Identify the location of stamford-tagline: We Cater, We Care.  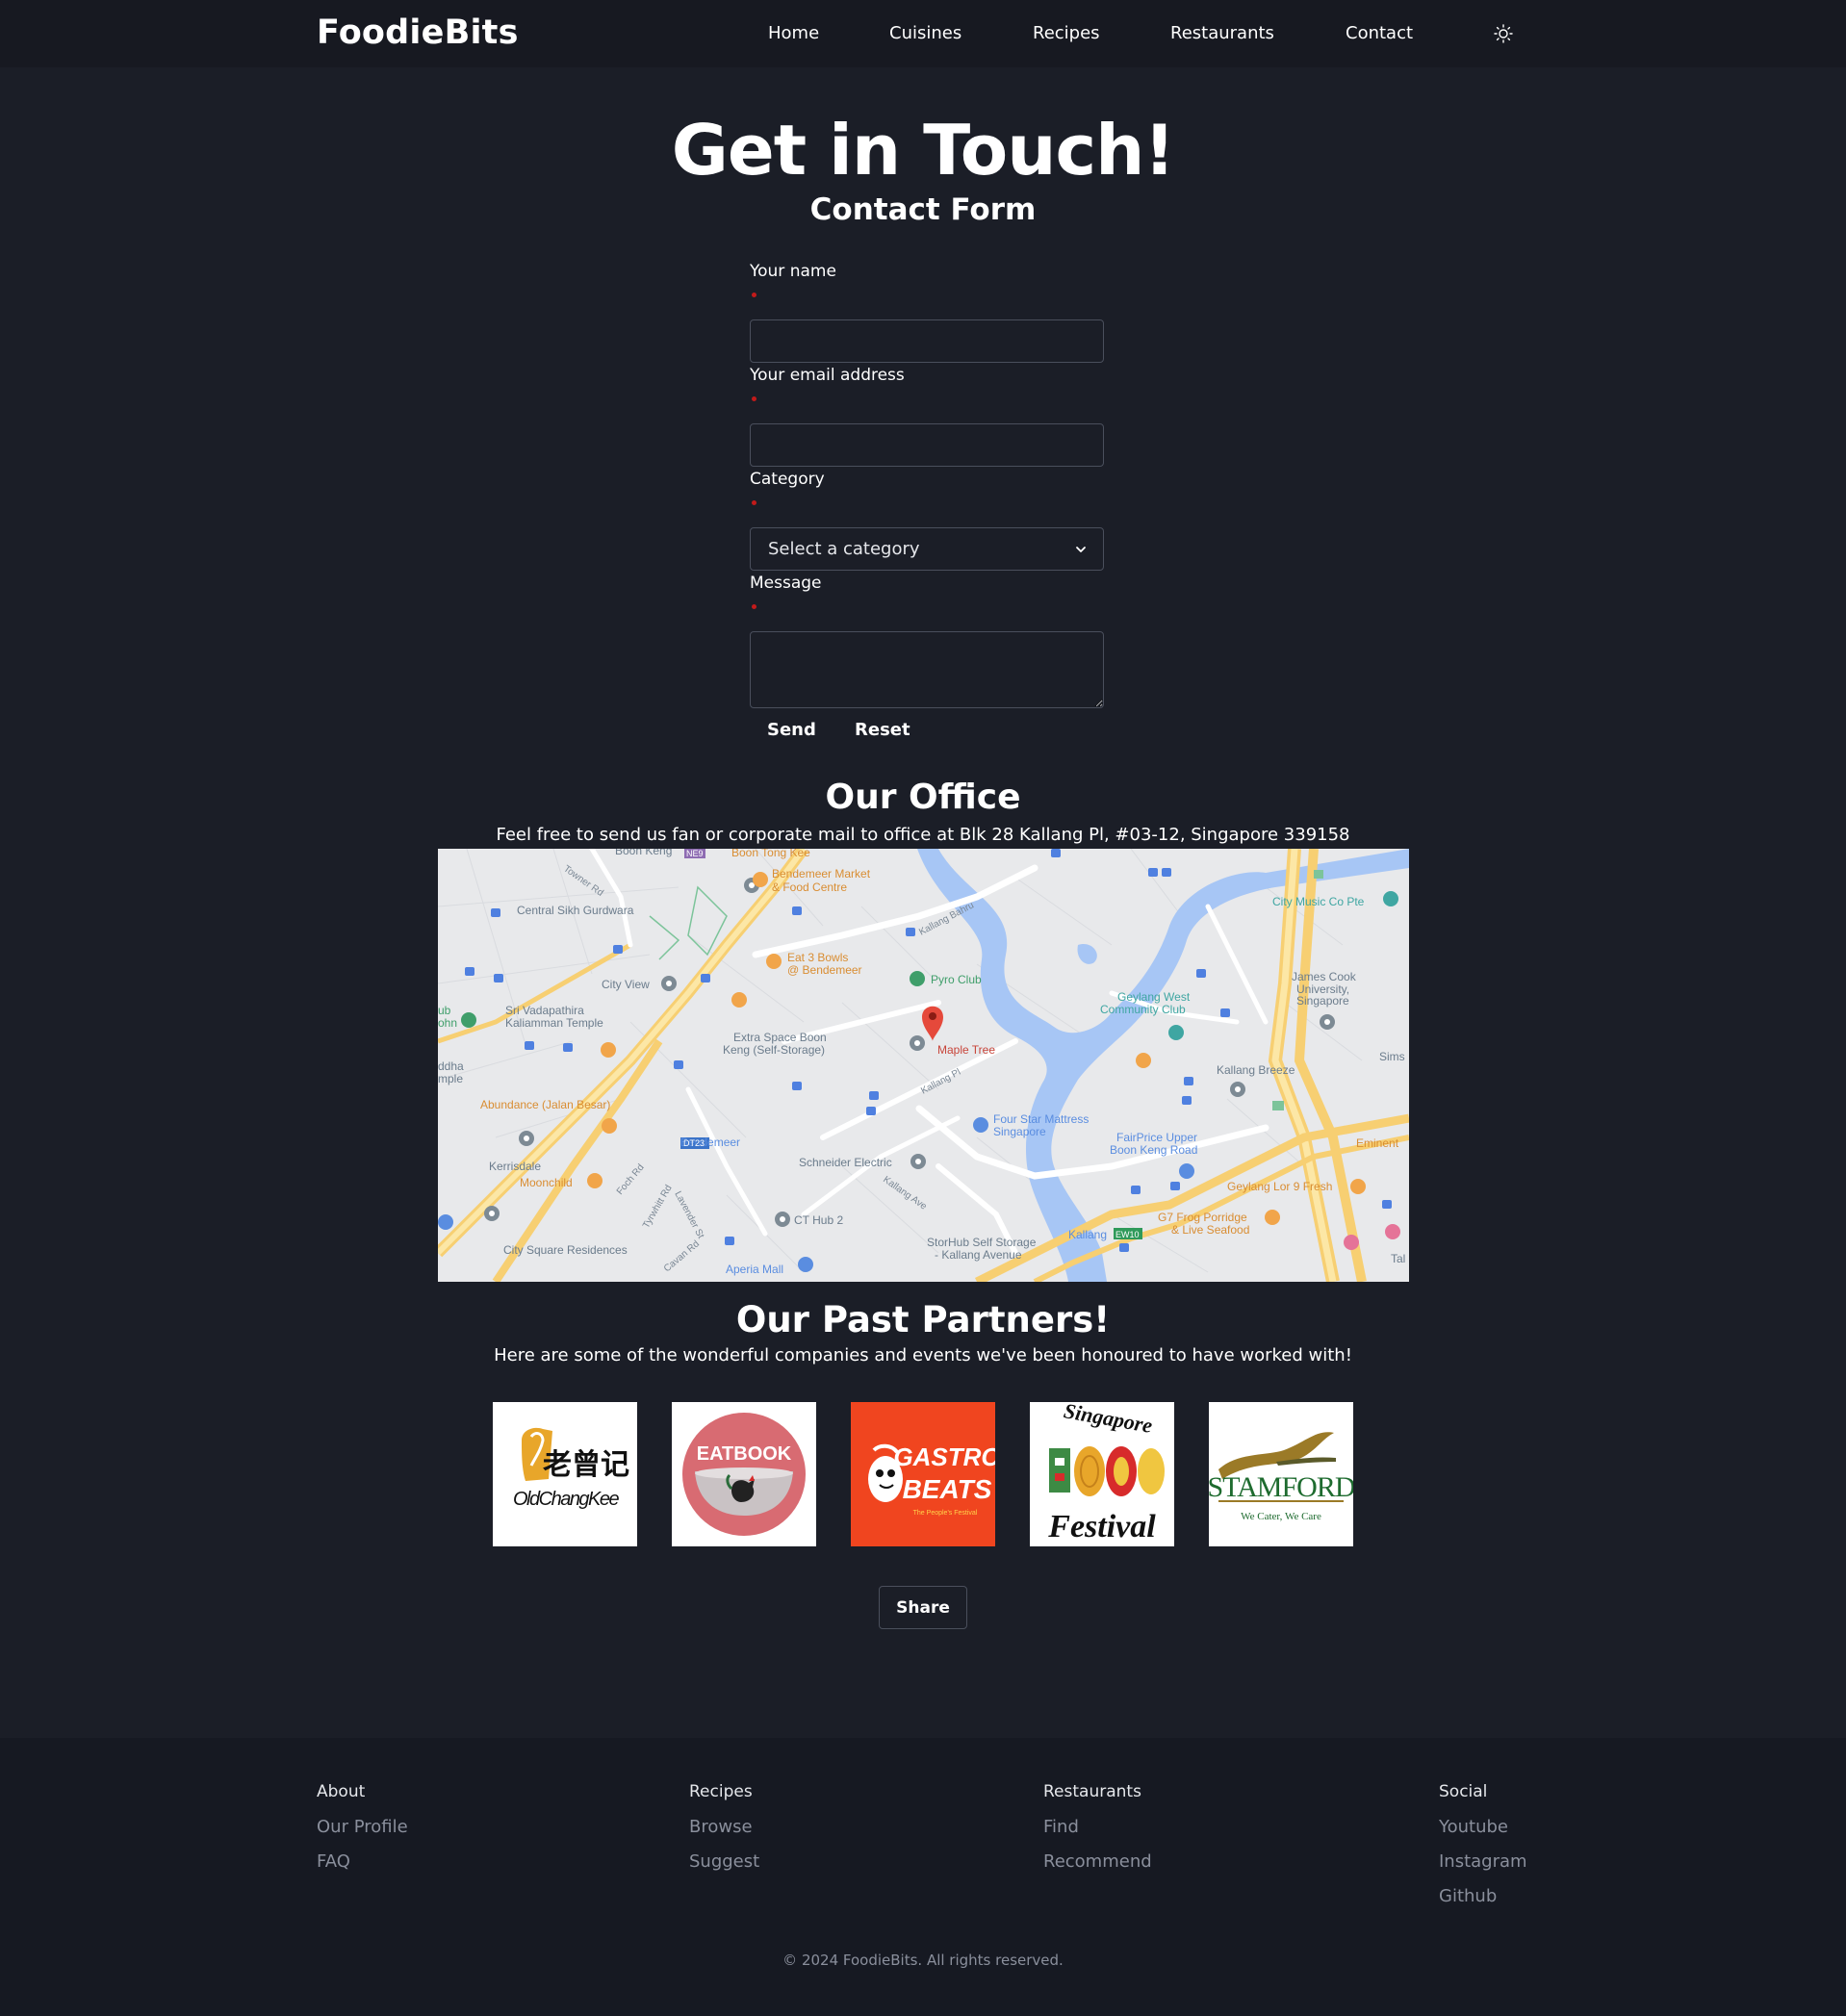
(1281, 1516).